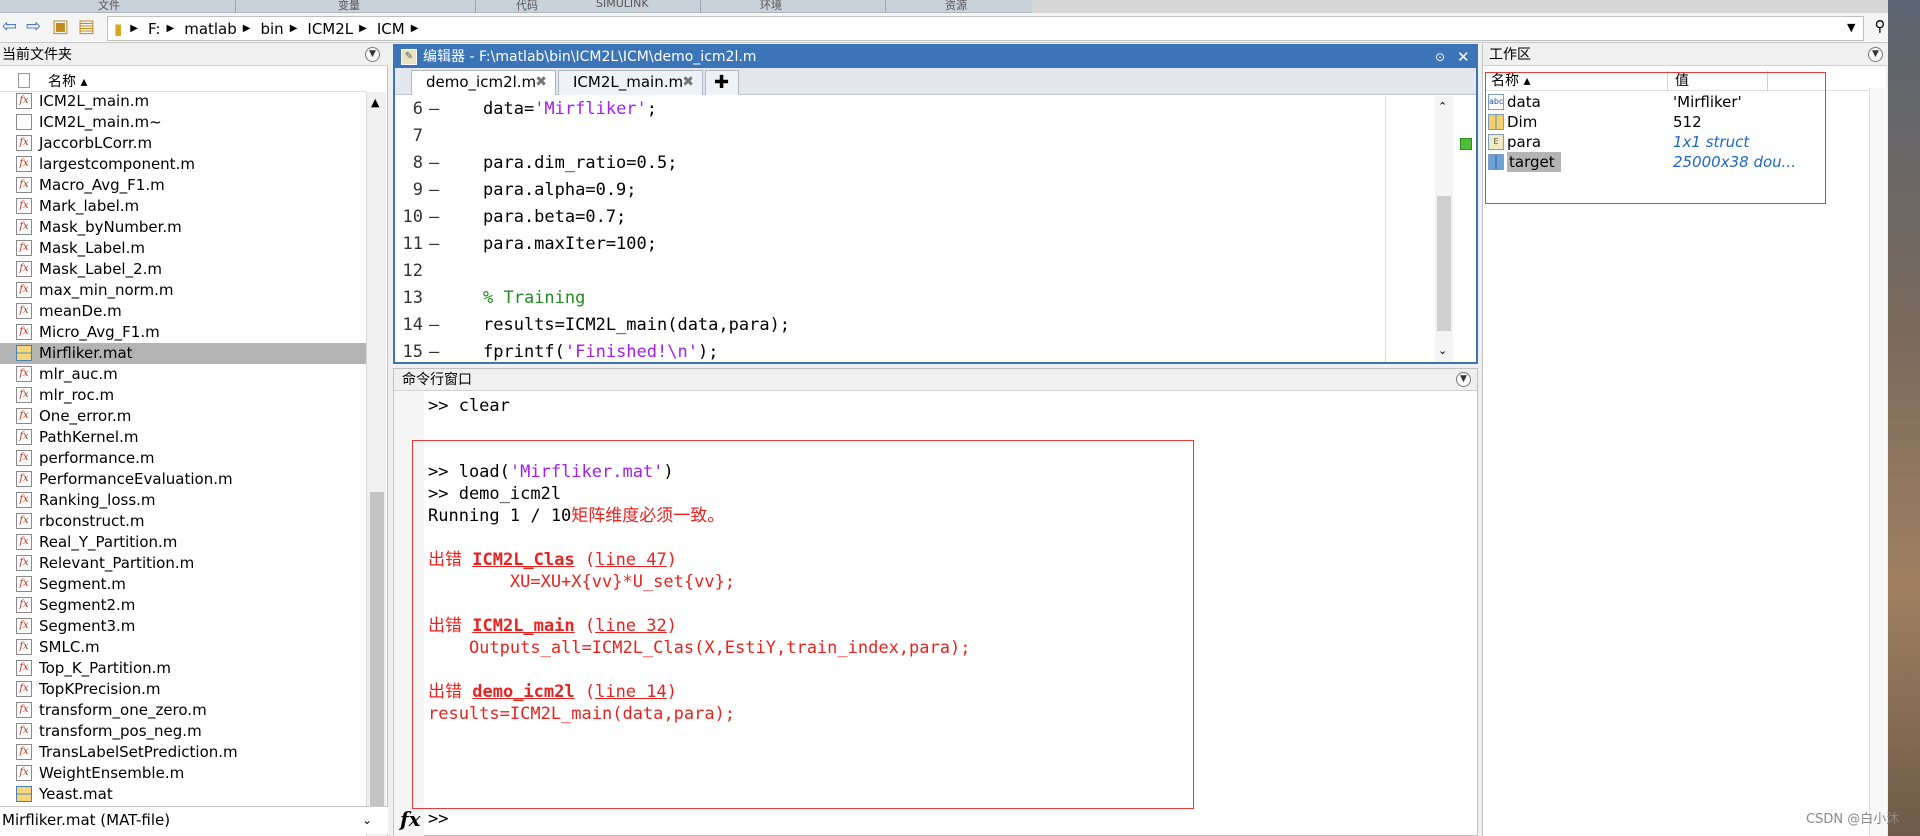  Describe the element at coordinates (183, 605) in the screenshot. I see `file-row: fx Segment2.m` at that location.